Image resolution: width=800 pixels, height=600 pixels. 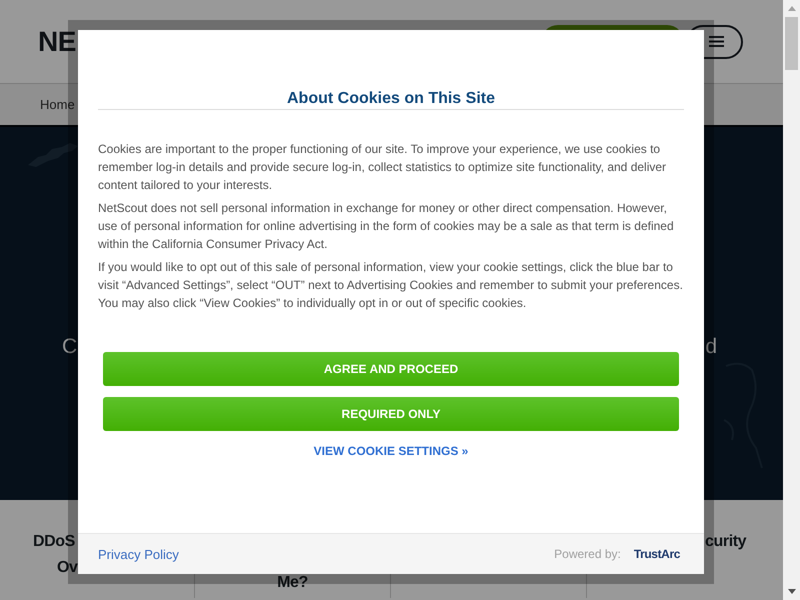 I want to click on dialog-paragraph: NetScout does not sell personal information in exchange for money or other direct compensation. However, use of personal information for online advertising in the form of cookies may be a sale as that term is defined within the California Consumer Privacy Act., so click(x=386, y=226).